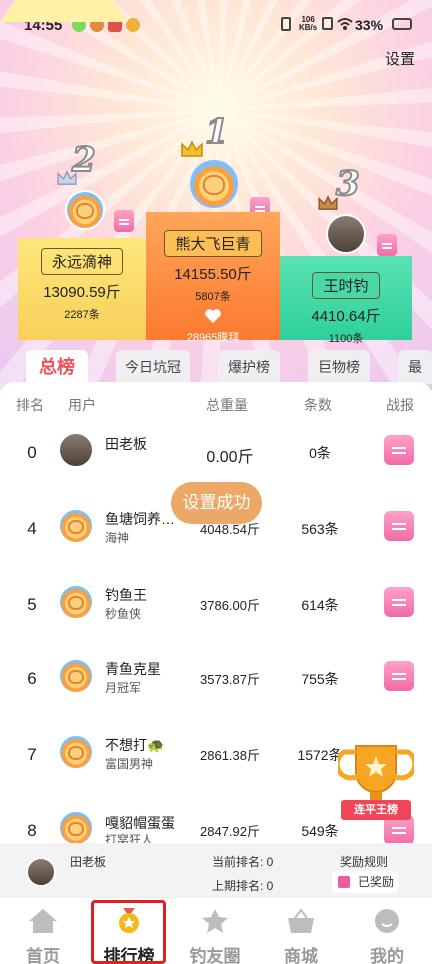 Image resolution: width=432 pixels, height=964 pixels. I want to click on row-username: 不想打🐢, so click(135, 745).